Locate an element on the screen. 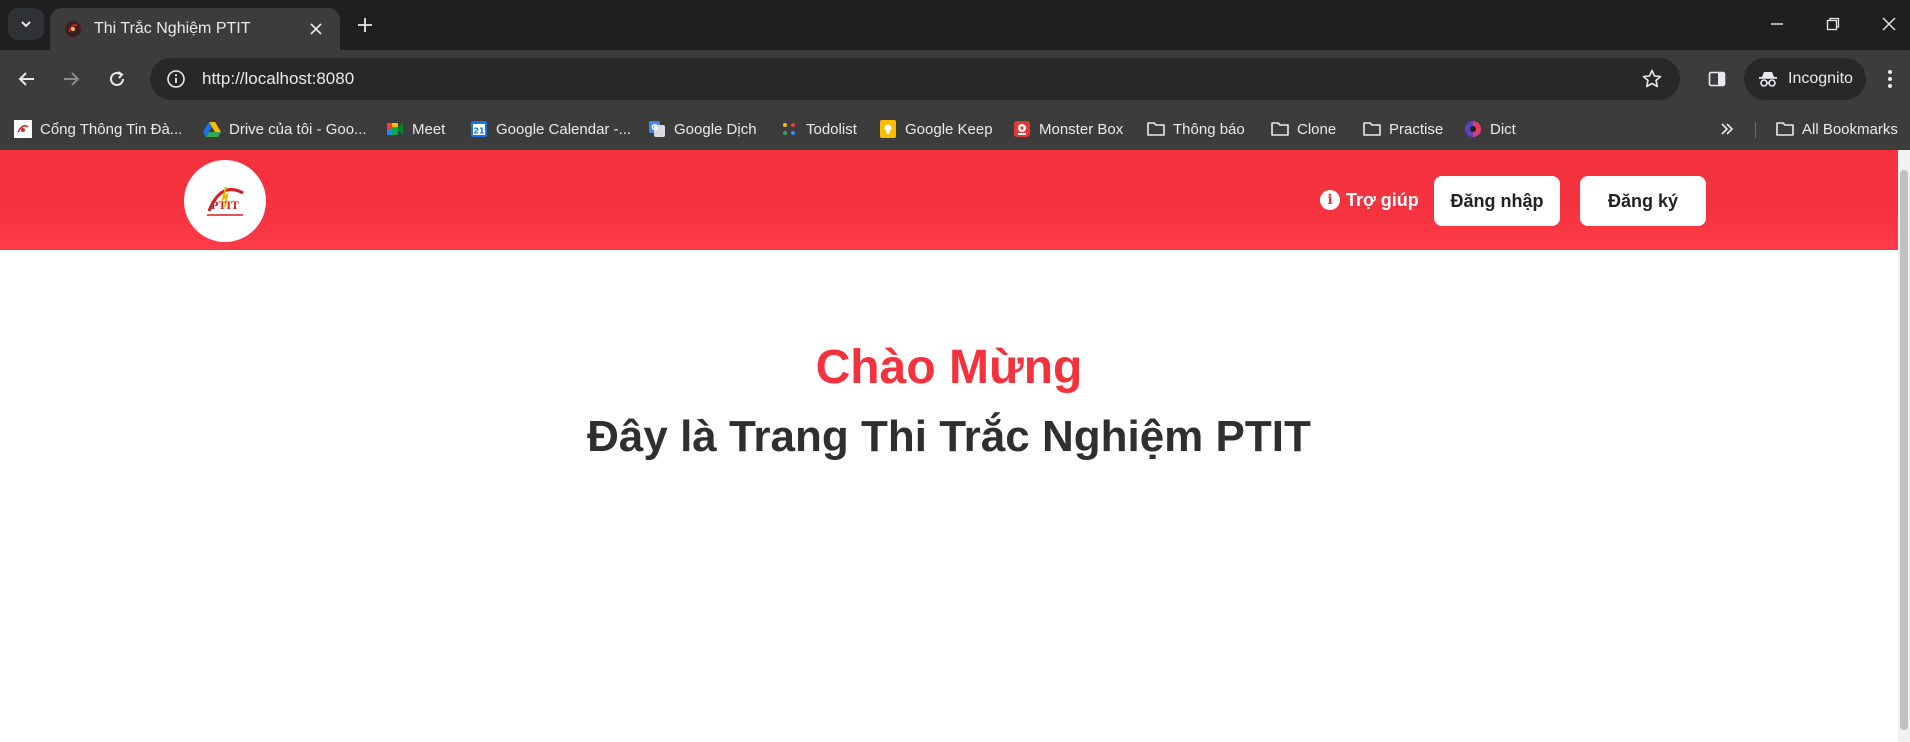 This screenshot has width=1910, height=742. forward-button is located at coordinates (71, 79).